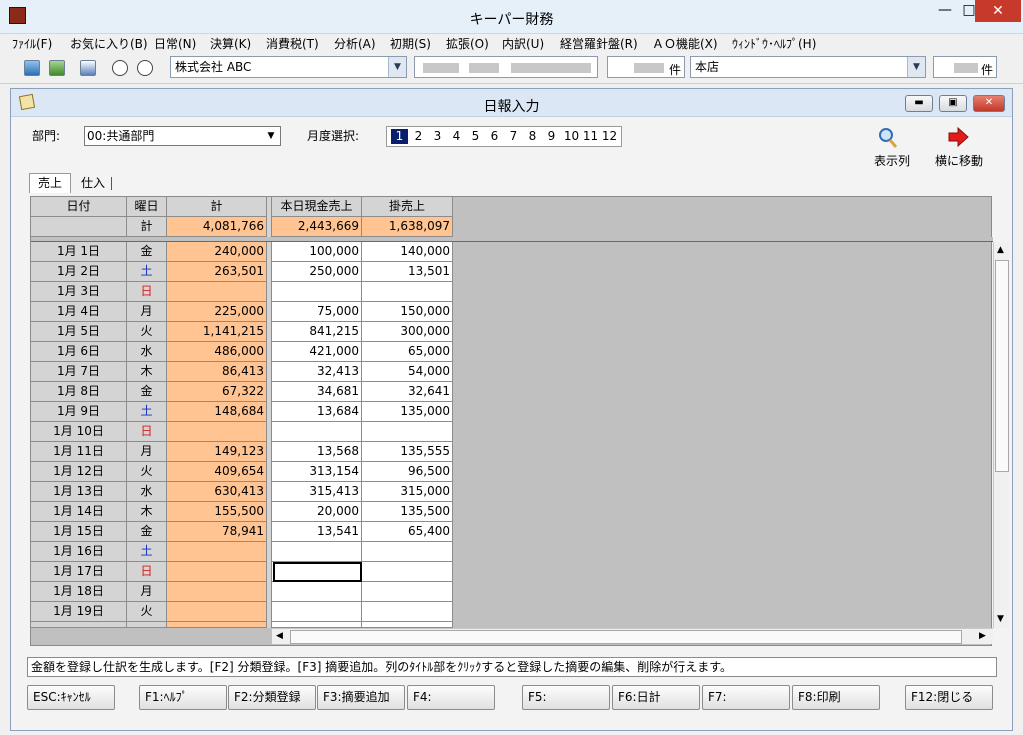  What do you see at coordinates (217, 492) in the screenshot?
I see `cell-total: 630,413` at bounding box center [217, 492].